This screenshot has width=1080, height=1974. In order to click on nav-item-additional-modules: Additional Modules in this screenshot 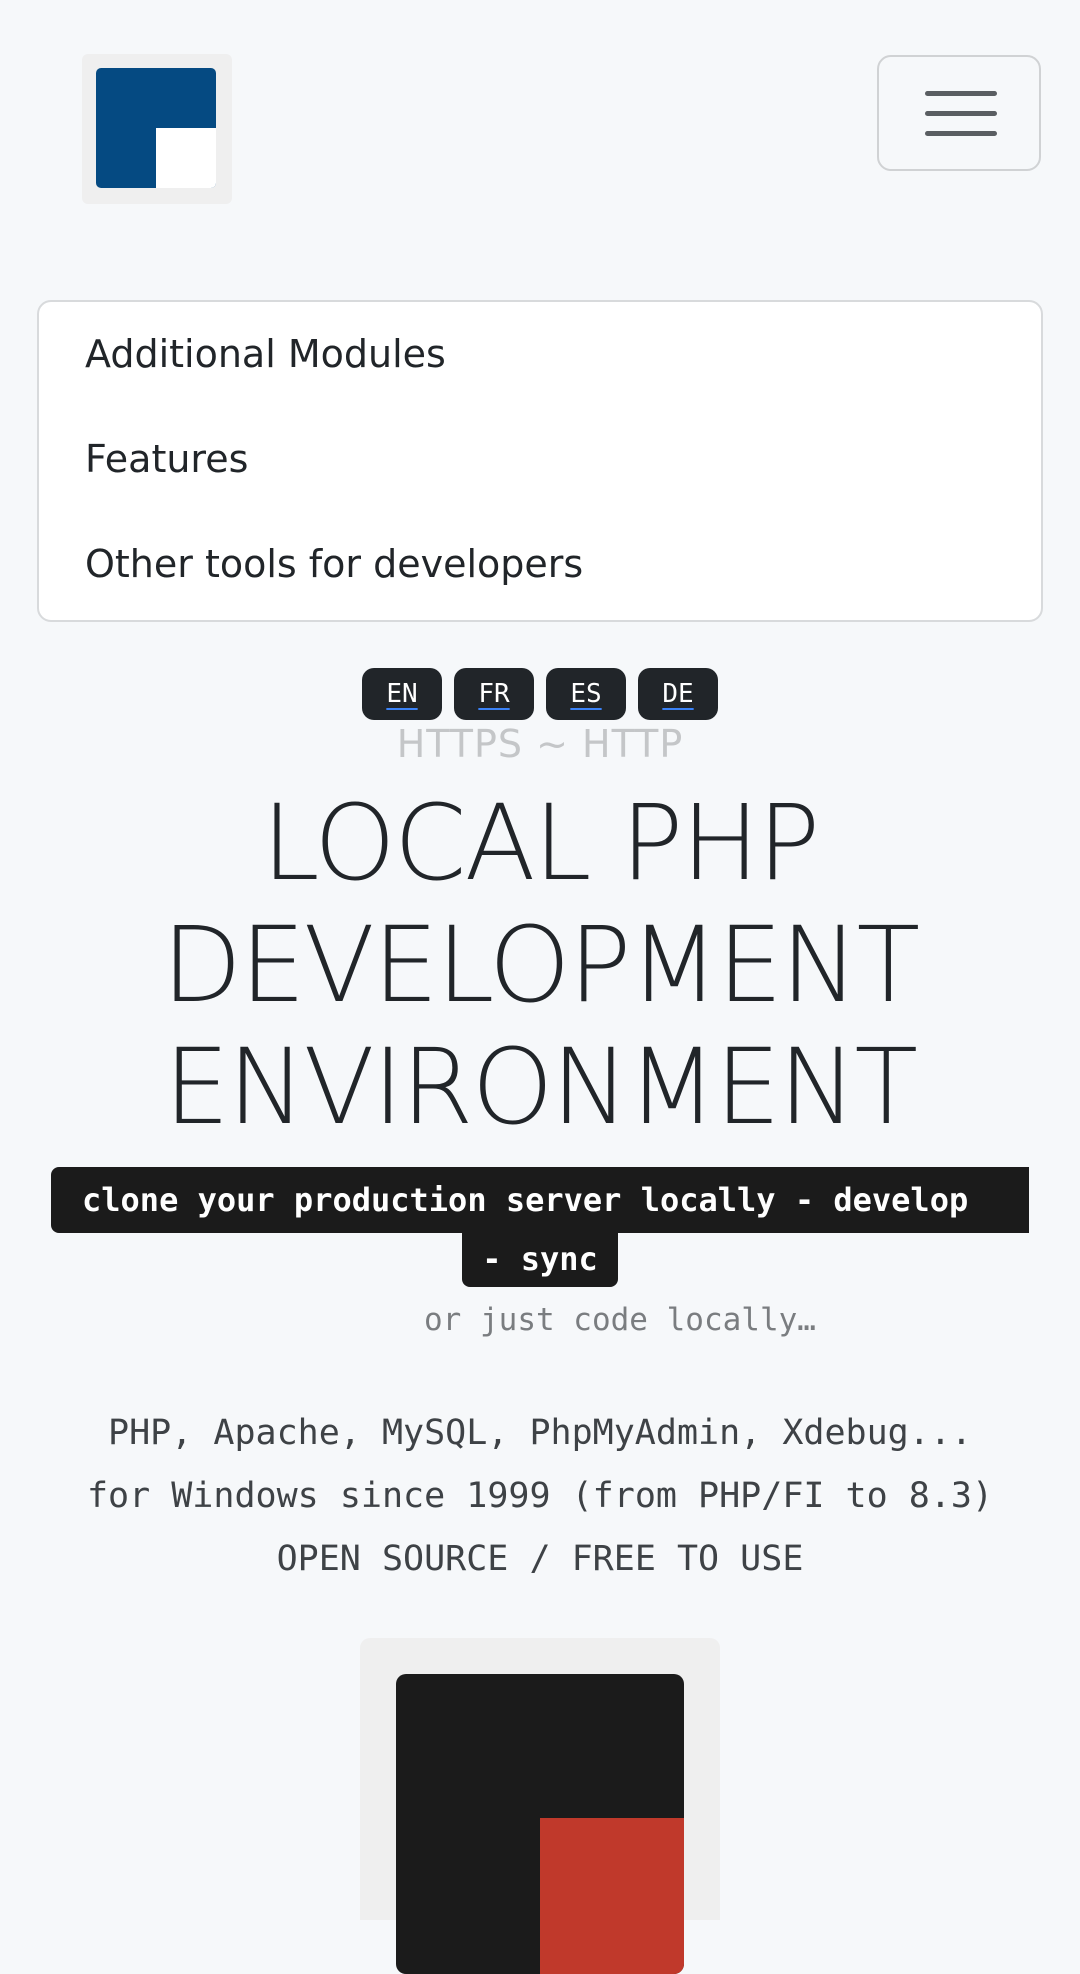, I will do `click(265, 354)`.